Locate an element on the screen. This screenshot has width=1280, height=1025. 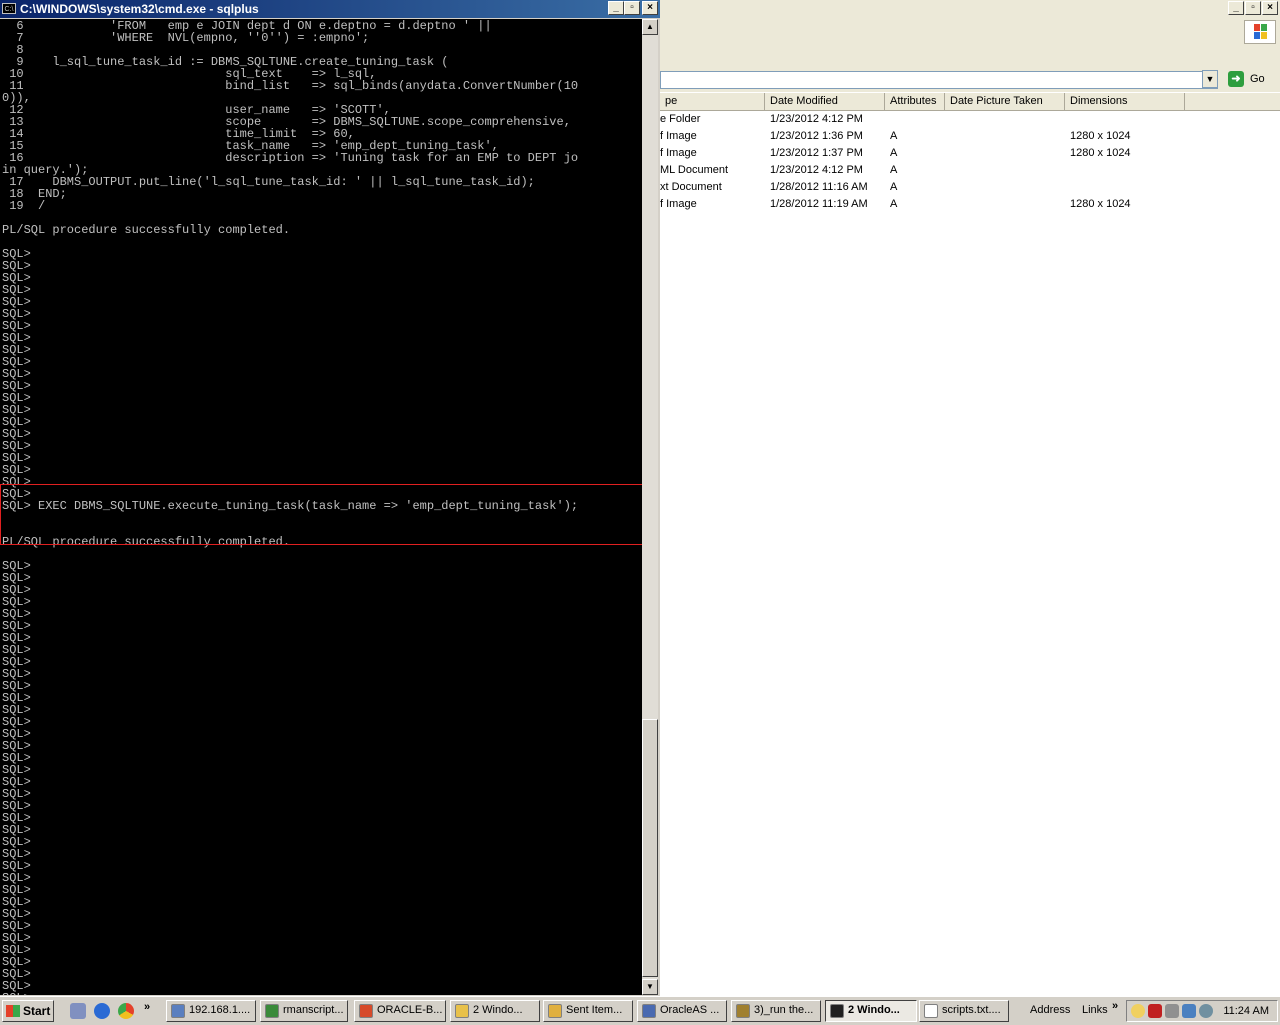
start-label: Start is located at coordinates (37, 1011).